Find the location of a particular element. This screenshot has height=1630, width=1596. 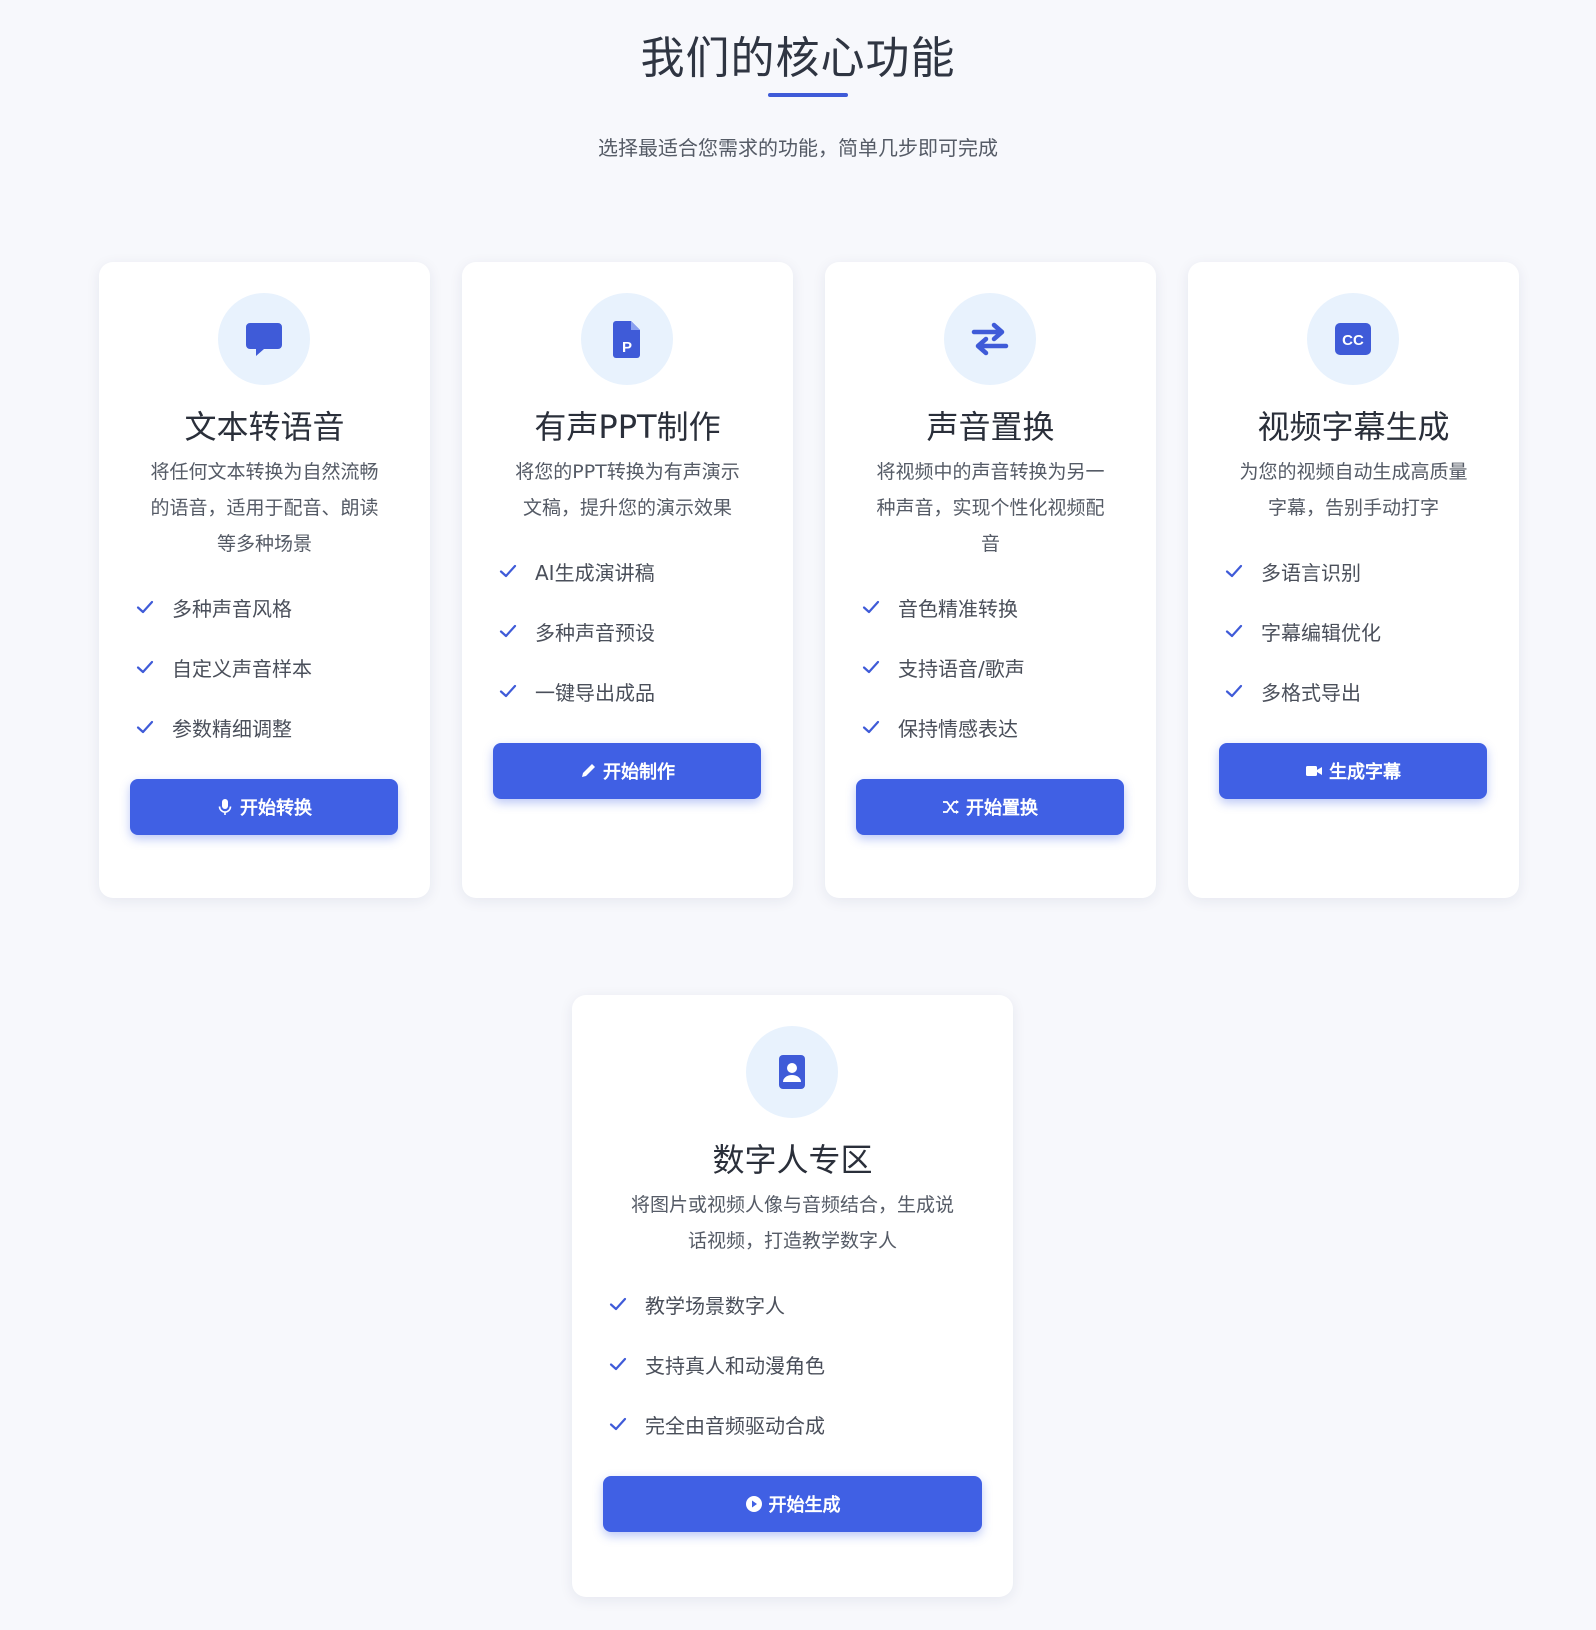

card-desc-line: 的语音，适用于配音、朗读 is located at coordinates (264, 508).